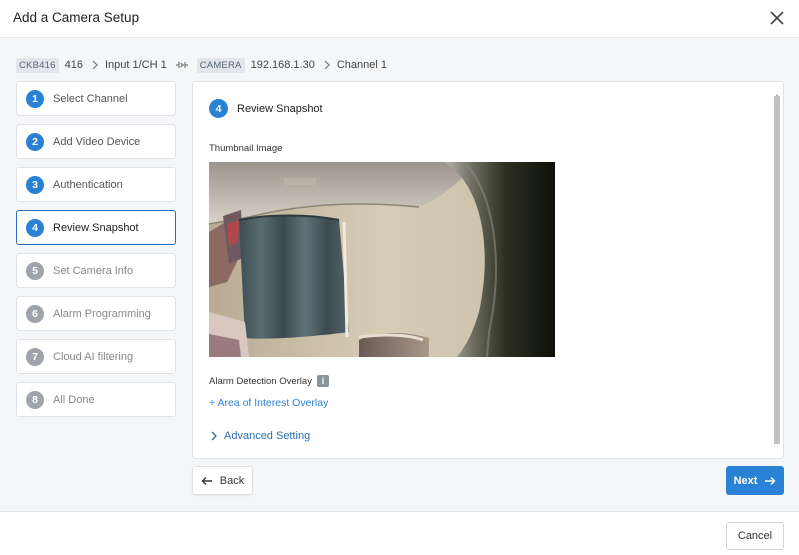 The image size is (799, 555). I want to click on dialog-header: Add a Camera Setup, so click(399, 19).